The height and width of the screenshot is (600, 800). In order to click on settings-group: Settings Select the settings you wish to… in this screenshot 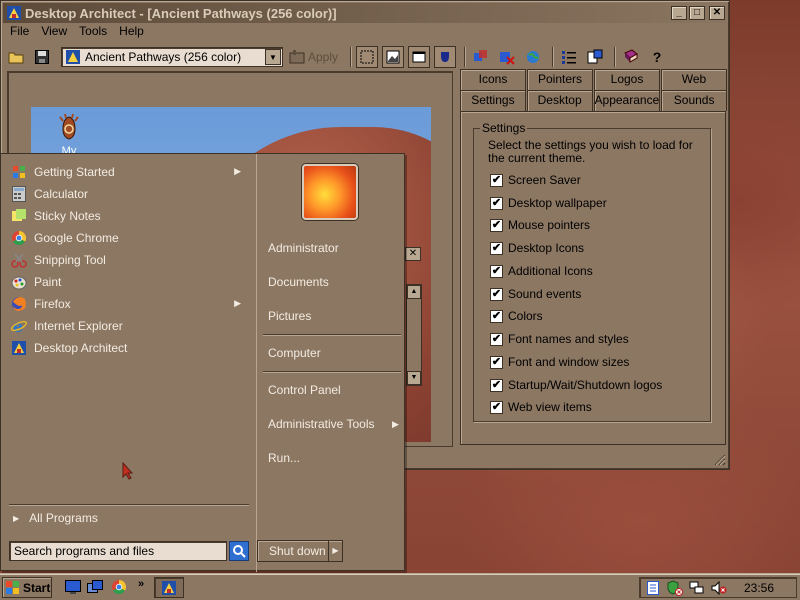, I will do `click(592, 271)`.